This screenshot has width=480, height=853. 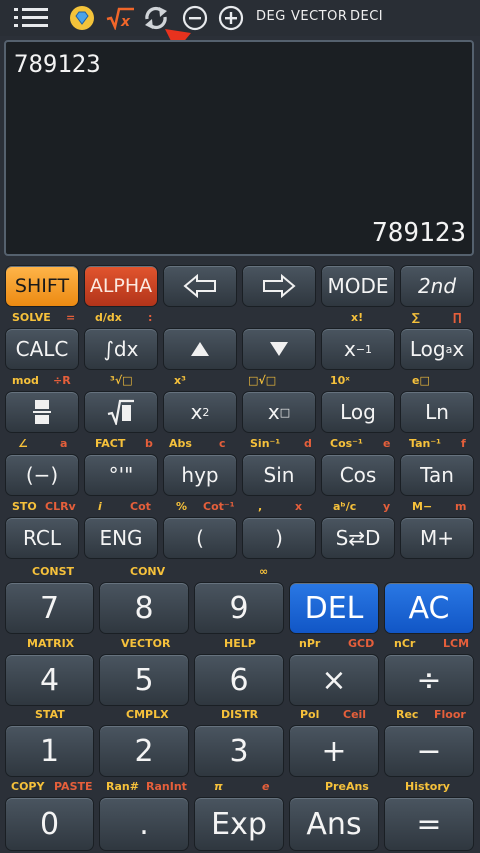 I want to click on digit-9-button: 9, so click(x=239, y=608).